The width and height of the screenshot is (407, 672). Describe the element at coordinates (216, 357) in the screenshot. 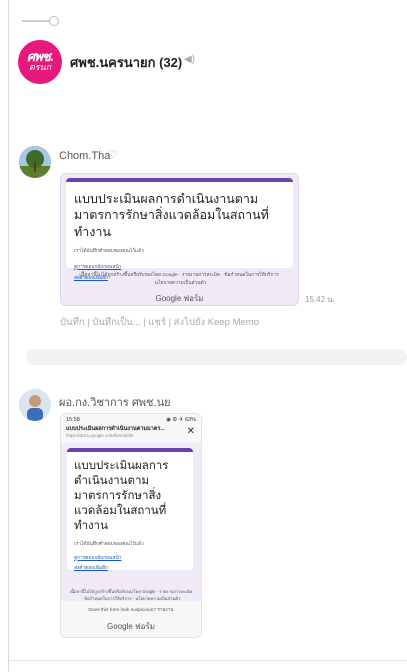

I see `divider-bar` at that location.